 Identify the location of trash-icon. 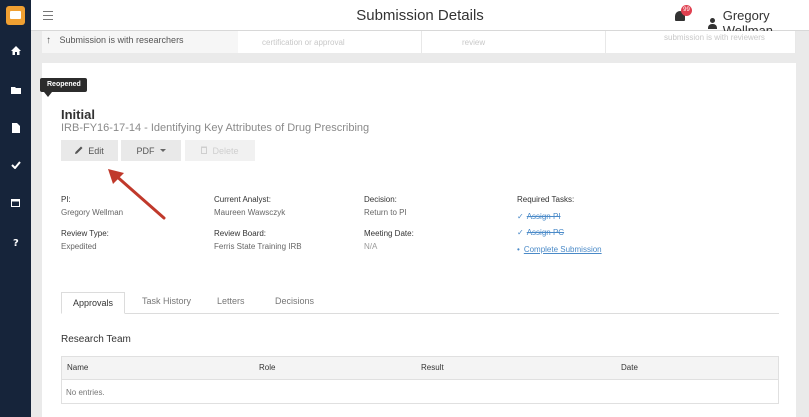
(204, 151).